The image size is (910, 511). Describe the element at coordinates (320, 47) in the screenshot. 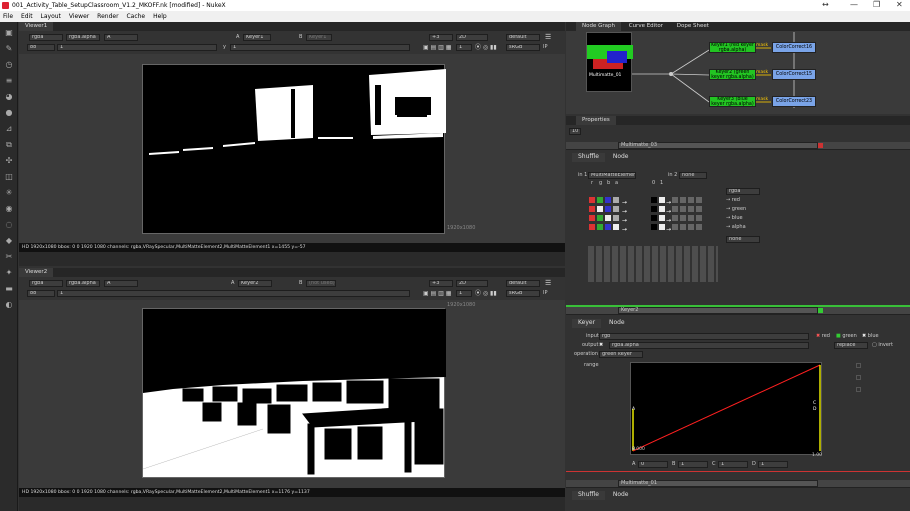

I see `viewer1-y-field: 1` at that location.